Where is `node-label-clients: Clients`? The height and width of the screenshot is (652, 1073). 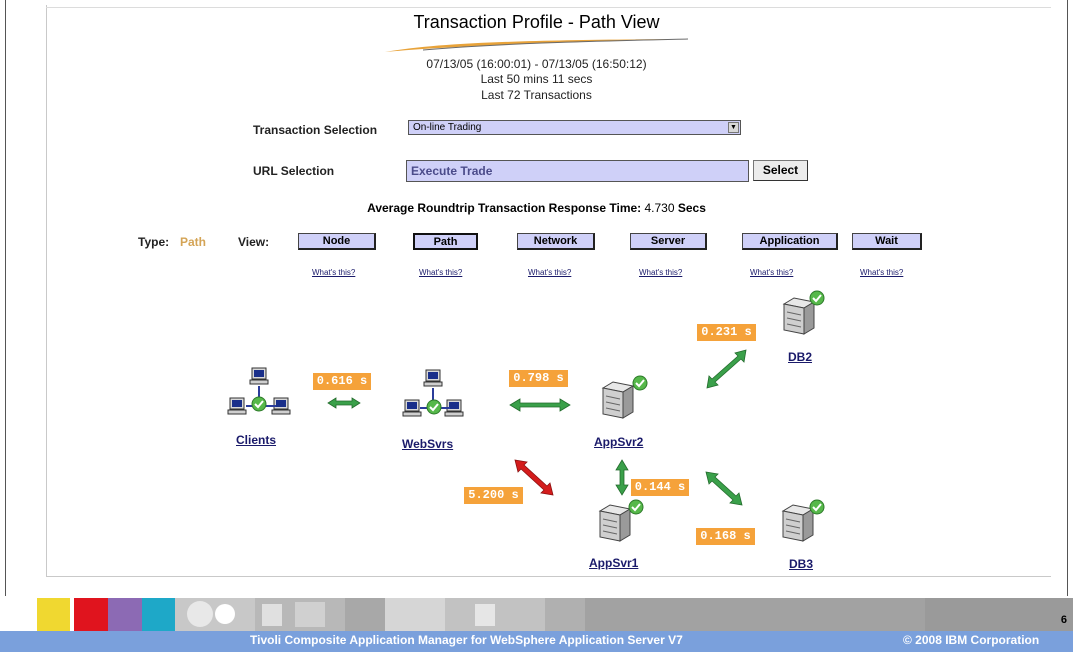
node-label-clients: Clients is located at coordinates (256, 440).